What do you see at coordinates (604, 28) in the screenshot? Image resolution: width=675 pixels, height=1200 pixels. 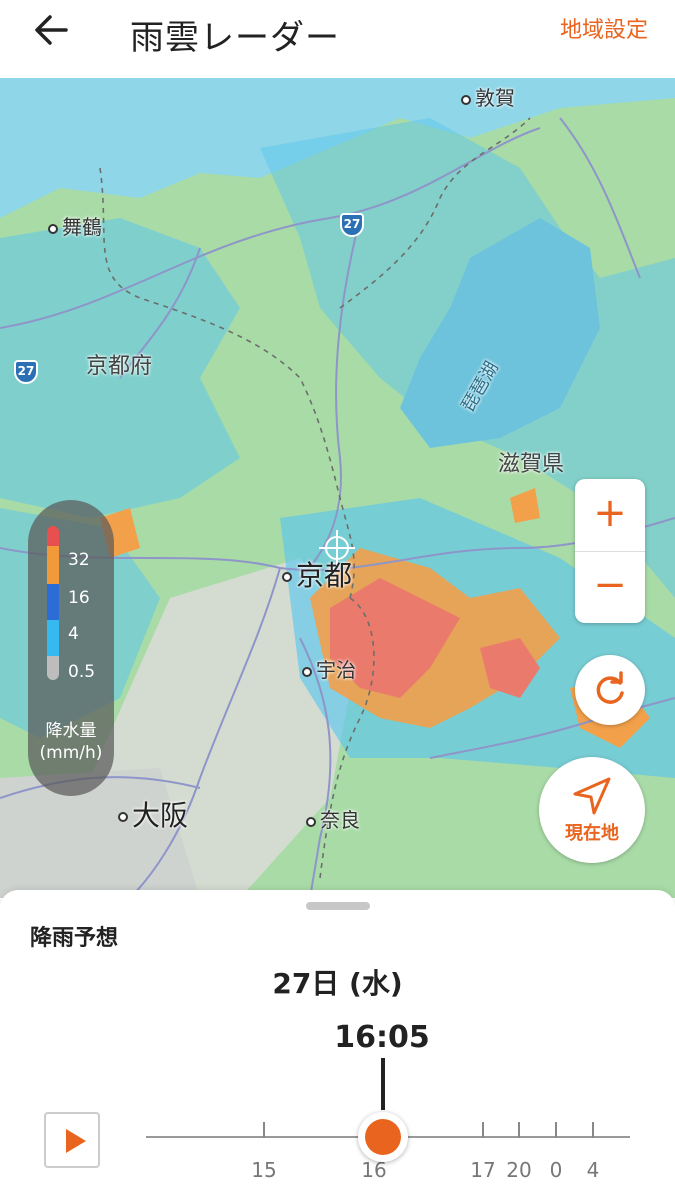 I see `region-settings-button: 地域設定` at bounding box center [604, 28].